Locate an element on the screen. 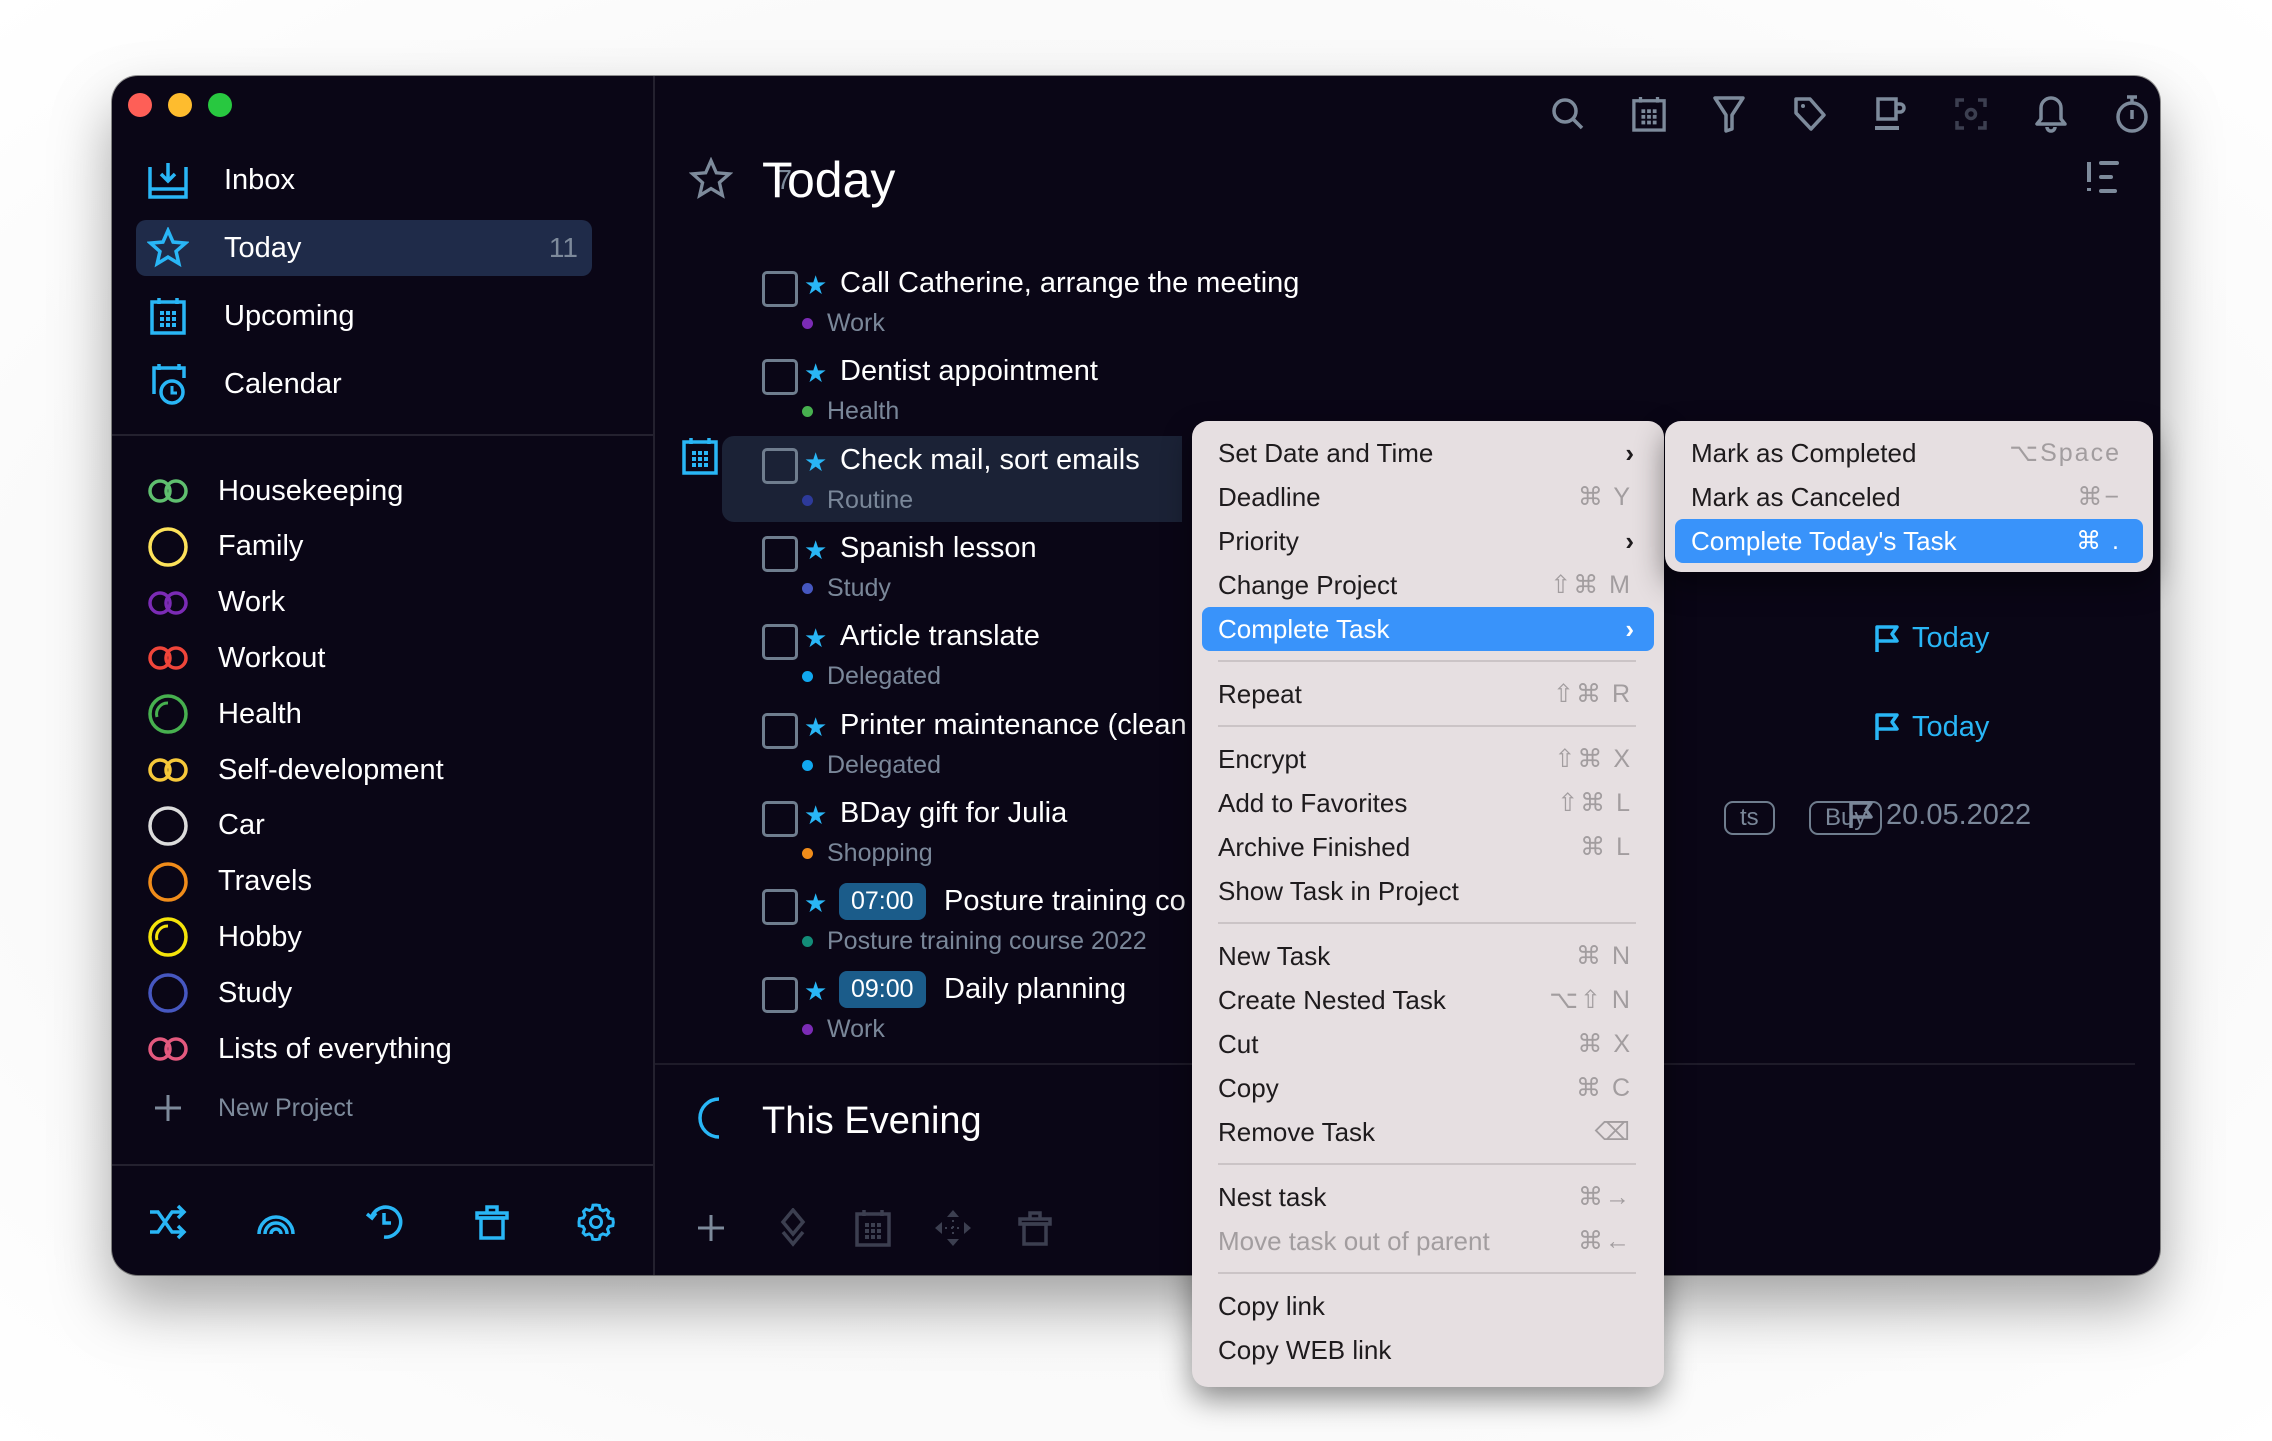 The height and width of the screenshot is (1441, 2272). menu-item-encrypt: Encrypt ⇧⌘ X is located at coordinates (1428, 759).